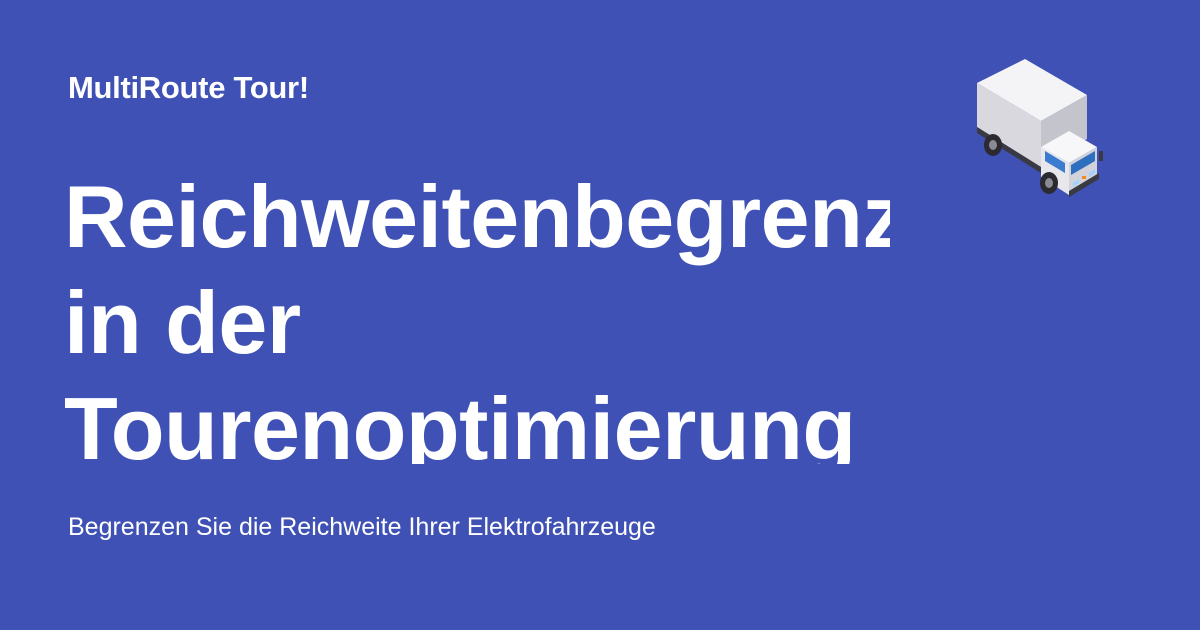  What do you see at coordinates (1045, 135) in the screenshot?
I see `delivery-truck-icon` at bounding box center [1045, 135].